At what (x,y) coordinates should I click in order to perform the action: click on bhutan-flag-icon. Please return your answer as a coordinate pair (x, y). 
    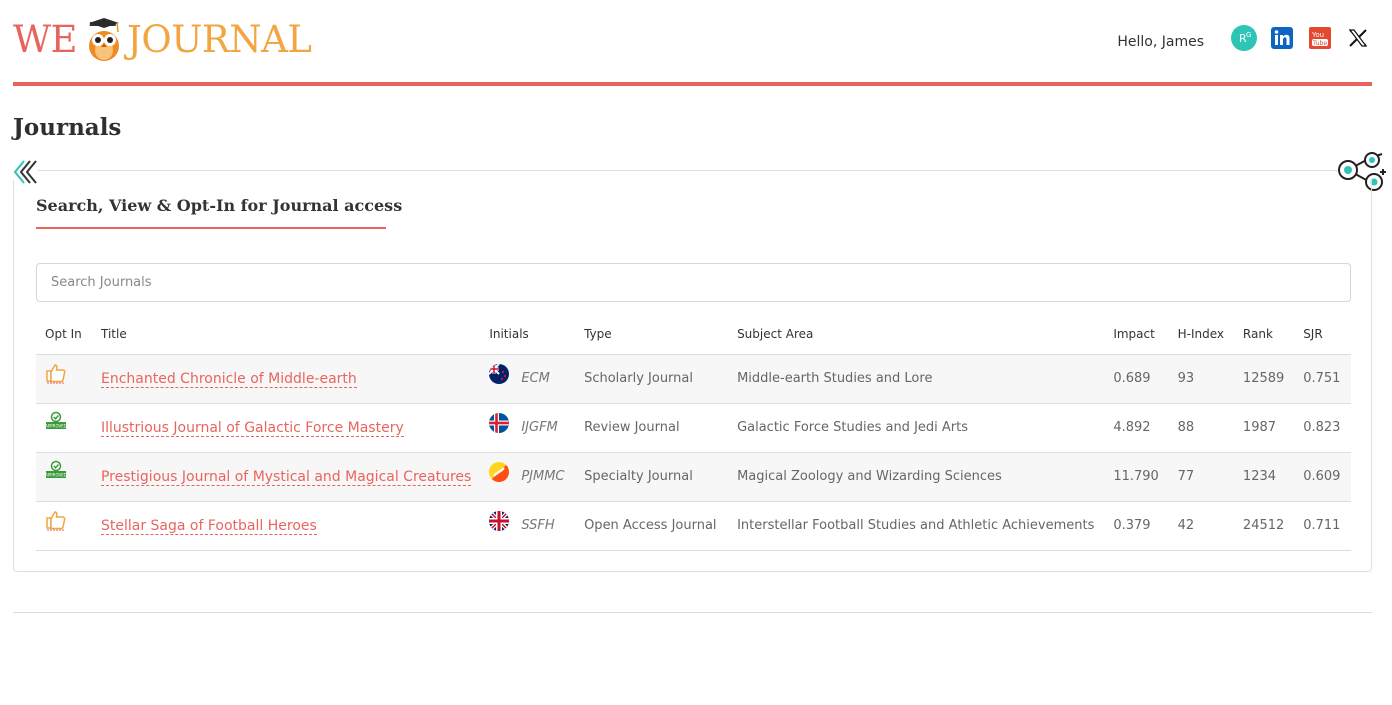
    Looking at the image, I should click on (499, 471).